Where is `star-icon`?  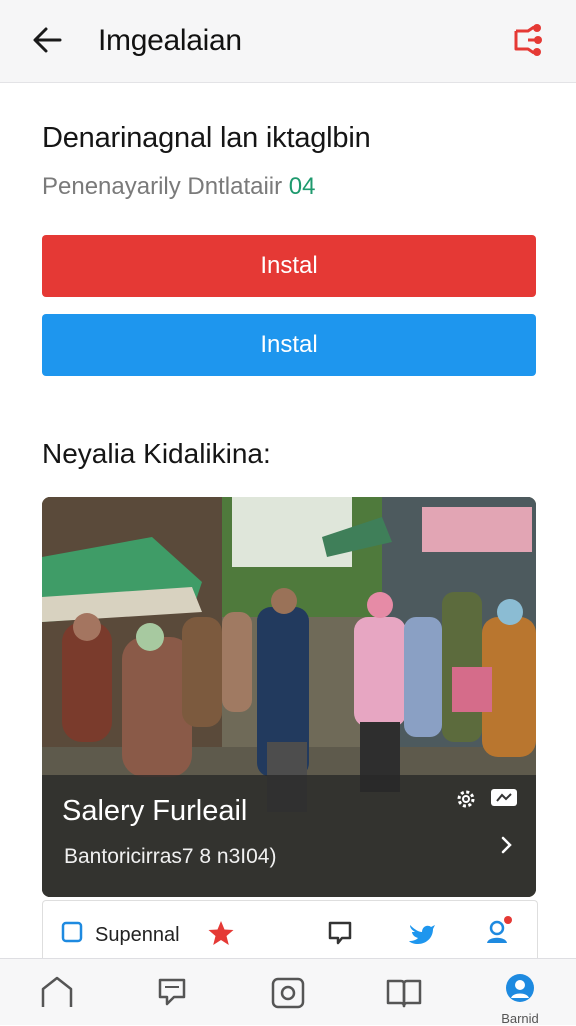
star-icon is located at coordinates (221, 933).